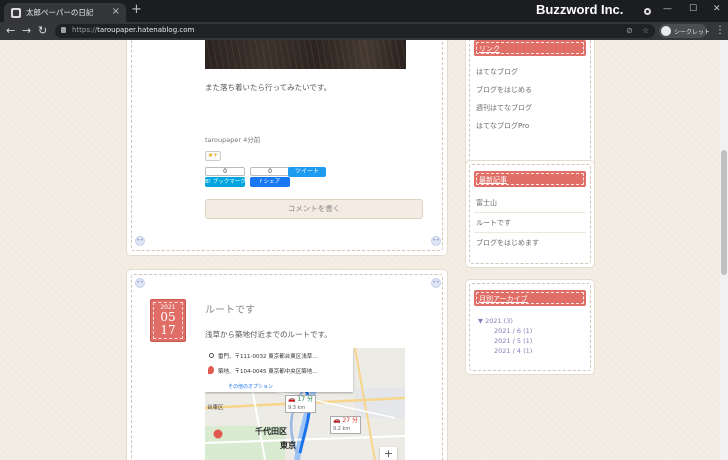  What do you see at coordinates (667, 9) in the screenshot?
I see `minimize-icon: —` at bounding box center [667, 9].